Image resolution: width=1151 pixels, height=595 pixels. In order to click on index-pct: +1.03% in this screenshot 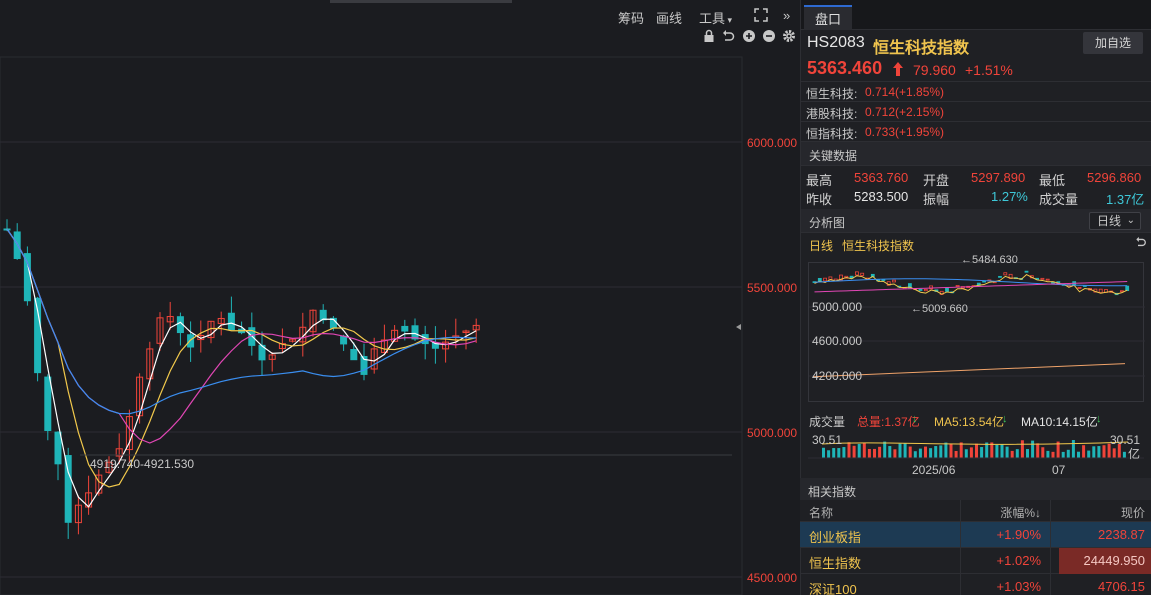, I will do `click(1018, 586)`.